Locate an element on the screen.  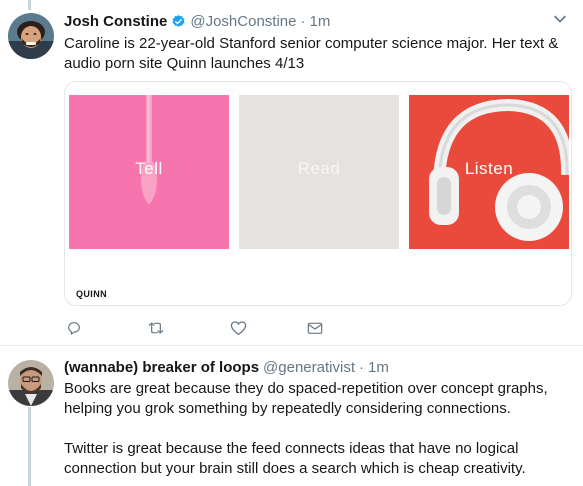
card-panel-tell: Tell is located at coordinates (149, 172).